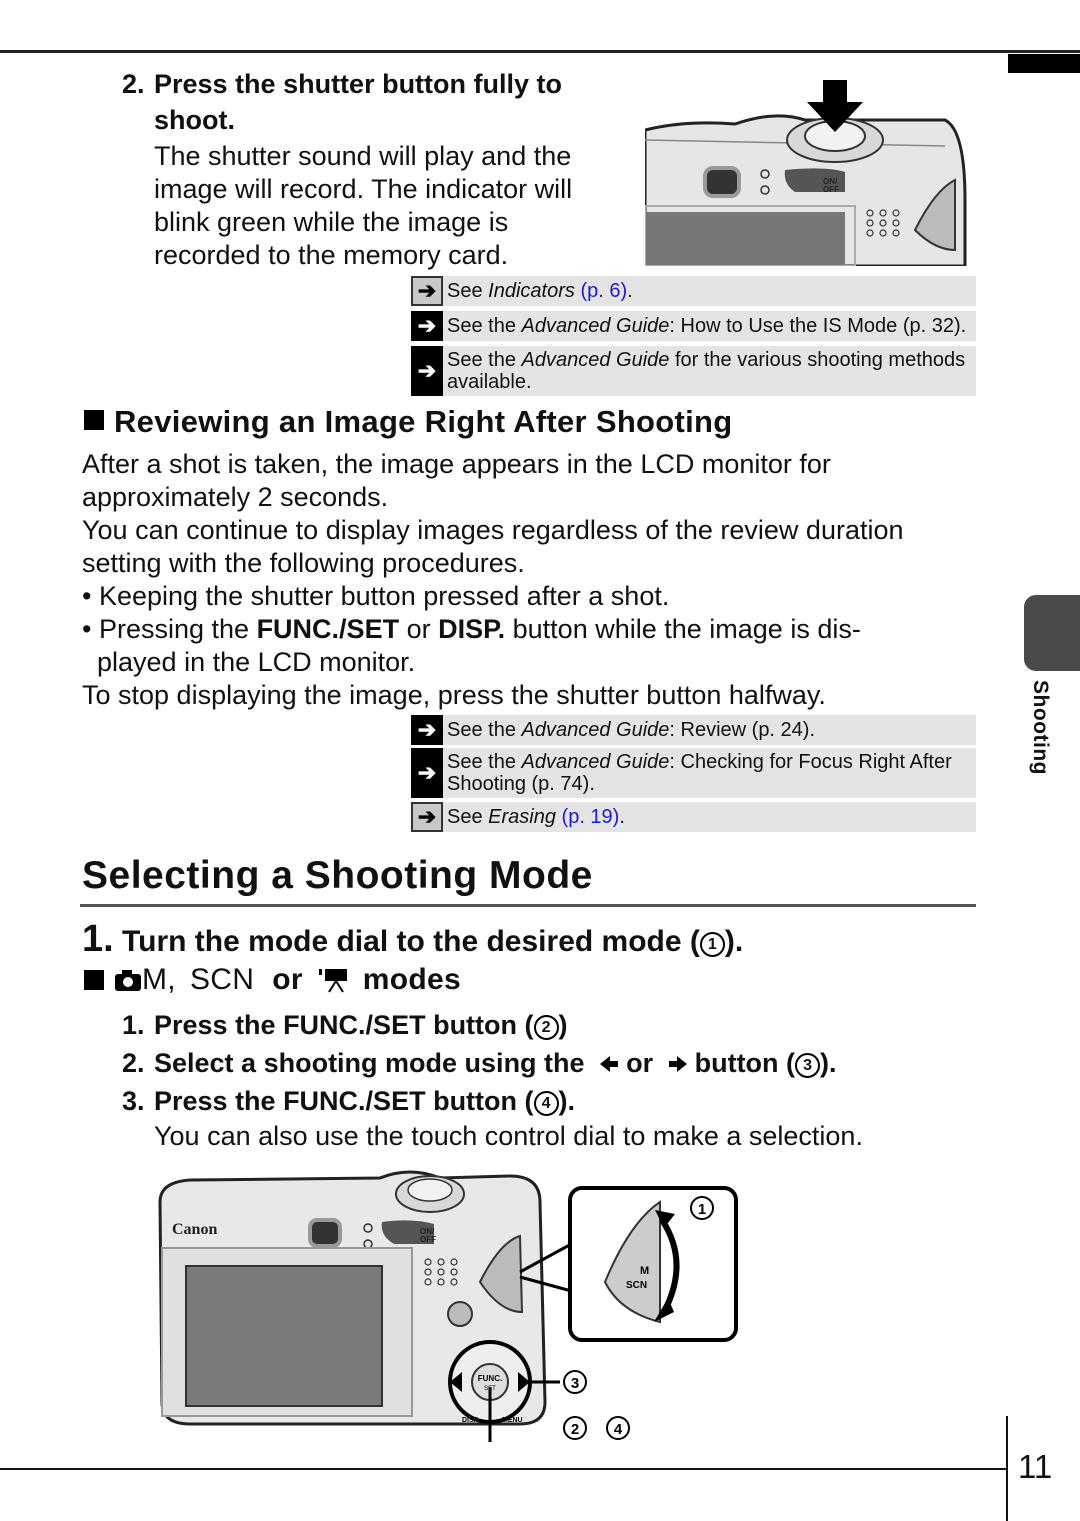 This screenshot has width=1080, height=1521. Describe the element at coordinates (712, 944) in the screenshot. I see `callout-1-icon: 1` at that location.